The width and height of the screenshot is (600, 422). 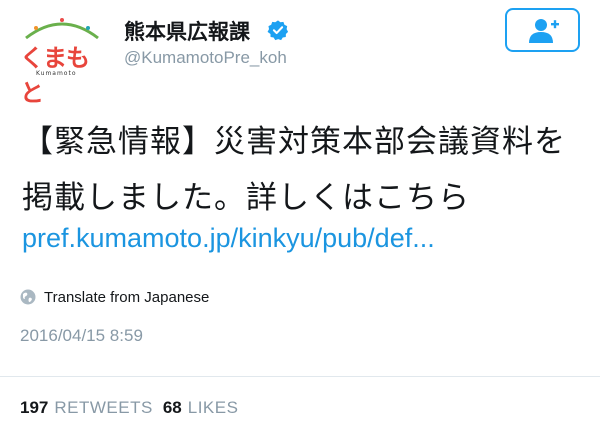 I want to click on tweet-stats: 197 RETWEETS 68 LIKES, so click(x=134, y=408).